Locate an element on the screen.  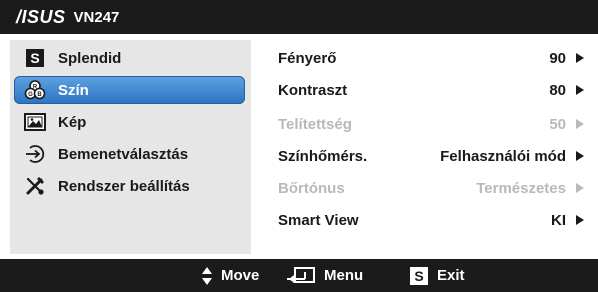
model-name: VN247 is located at coordinates (96, 17).